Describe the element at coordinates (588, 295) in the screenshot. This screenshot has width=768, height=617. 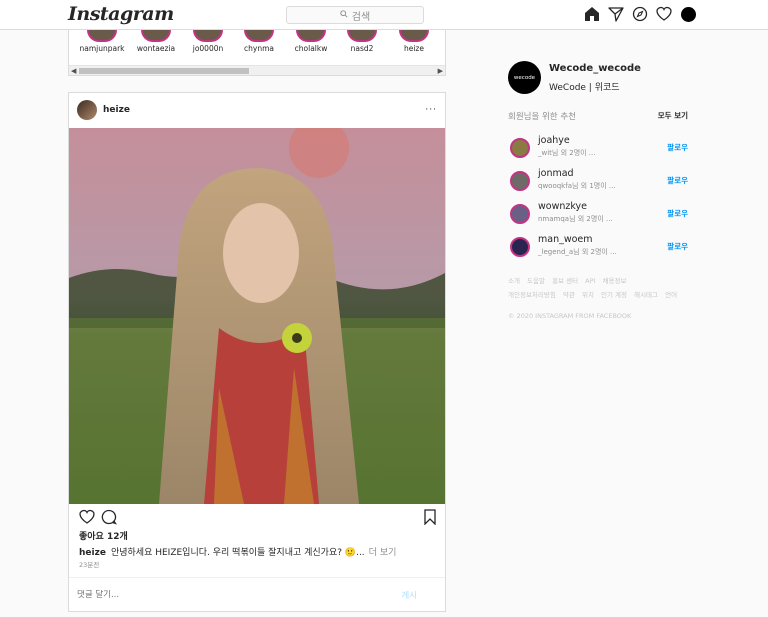
I see `footer-link: 위치` at that location.